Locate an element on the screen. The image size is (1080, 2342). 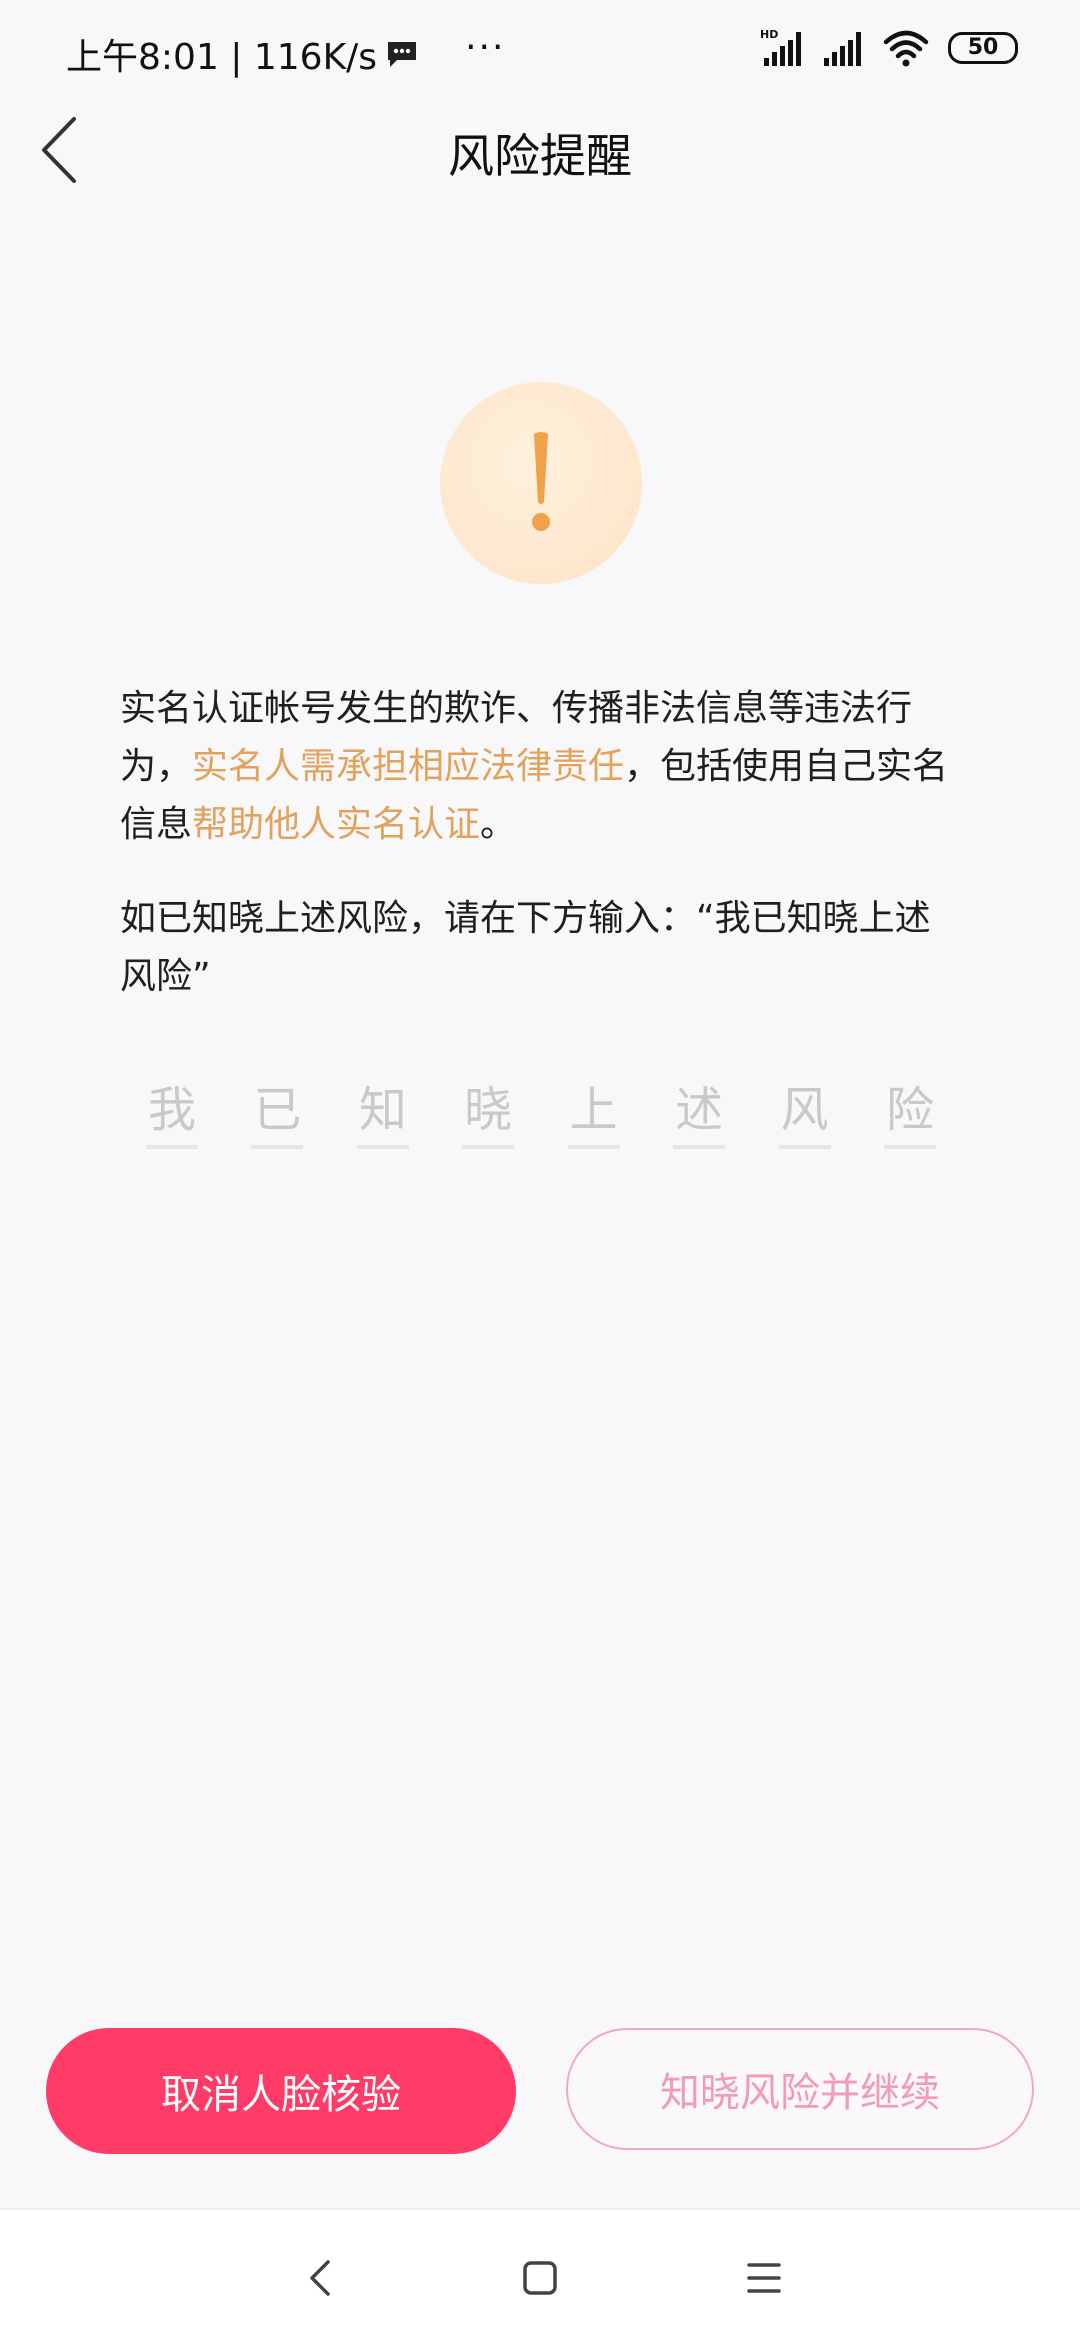
warning-circle is located at coordinates (541, 483).